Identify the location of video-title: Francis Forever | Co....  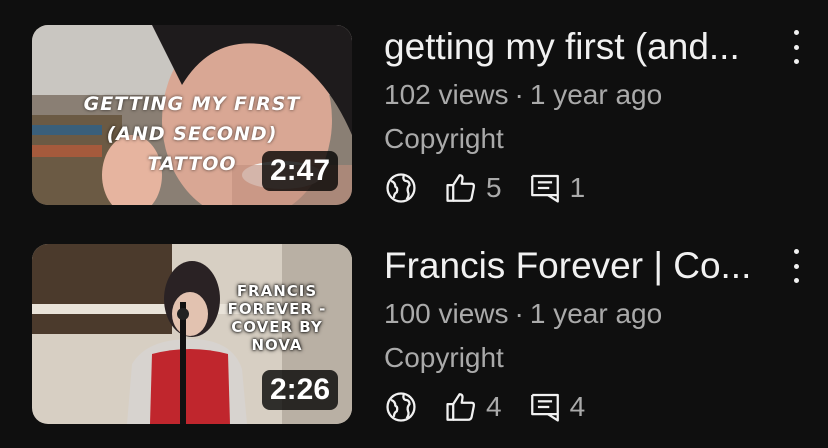
(575, 266).